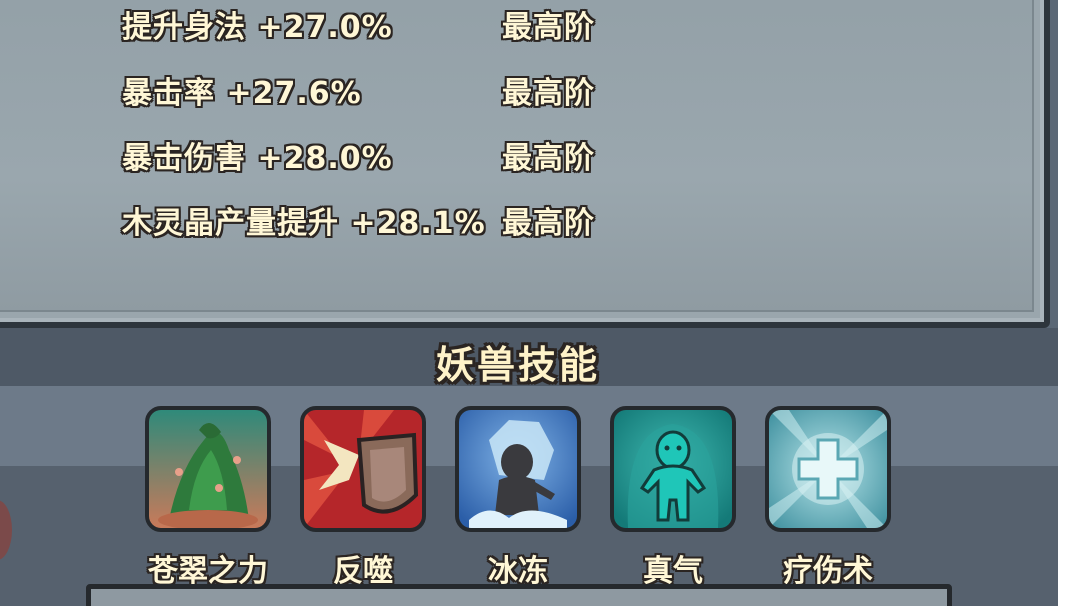 This screenshot has height=606, width=1080. Describe the element at coordinates (517, 365) in the screenshot. I see `section-title: 妖兽技能` at that location.